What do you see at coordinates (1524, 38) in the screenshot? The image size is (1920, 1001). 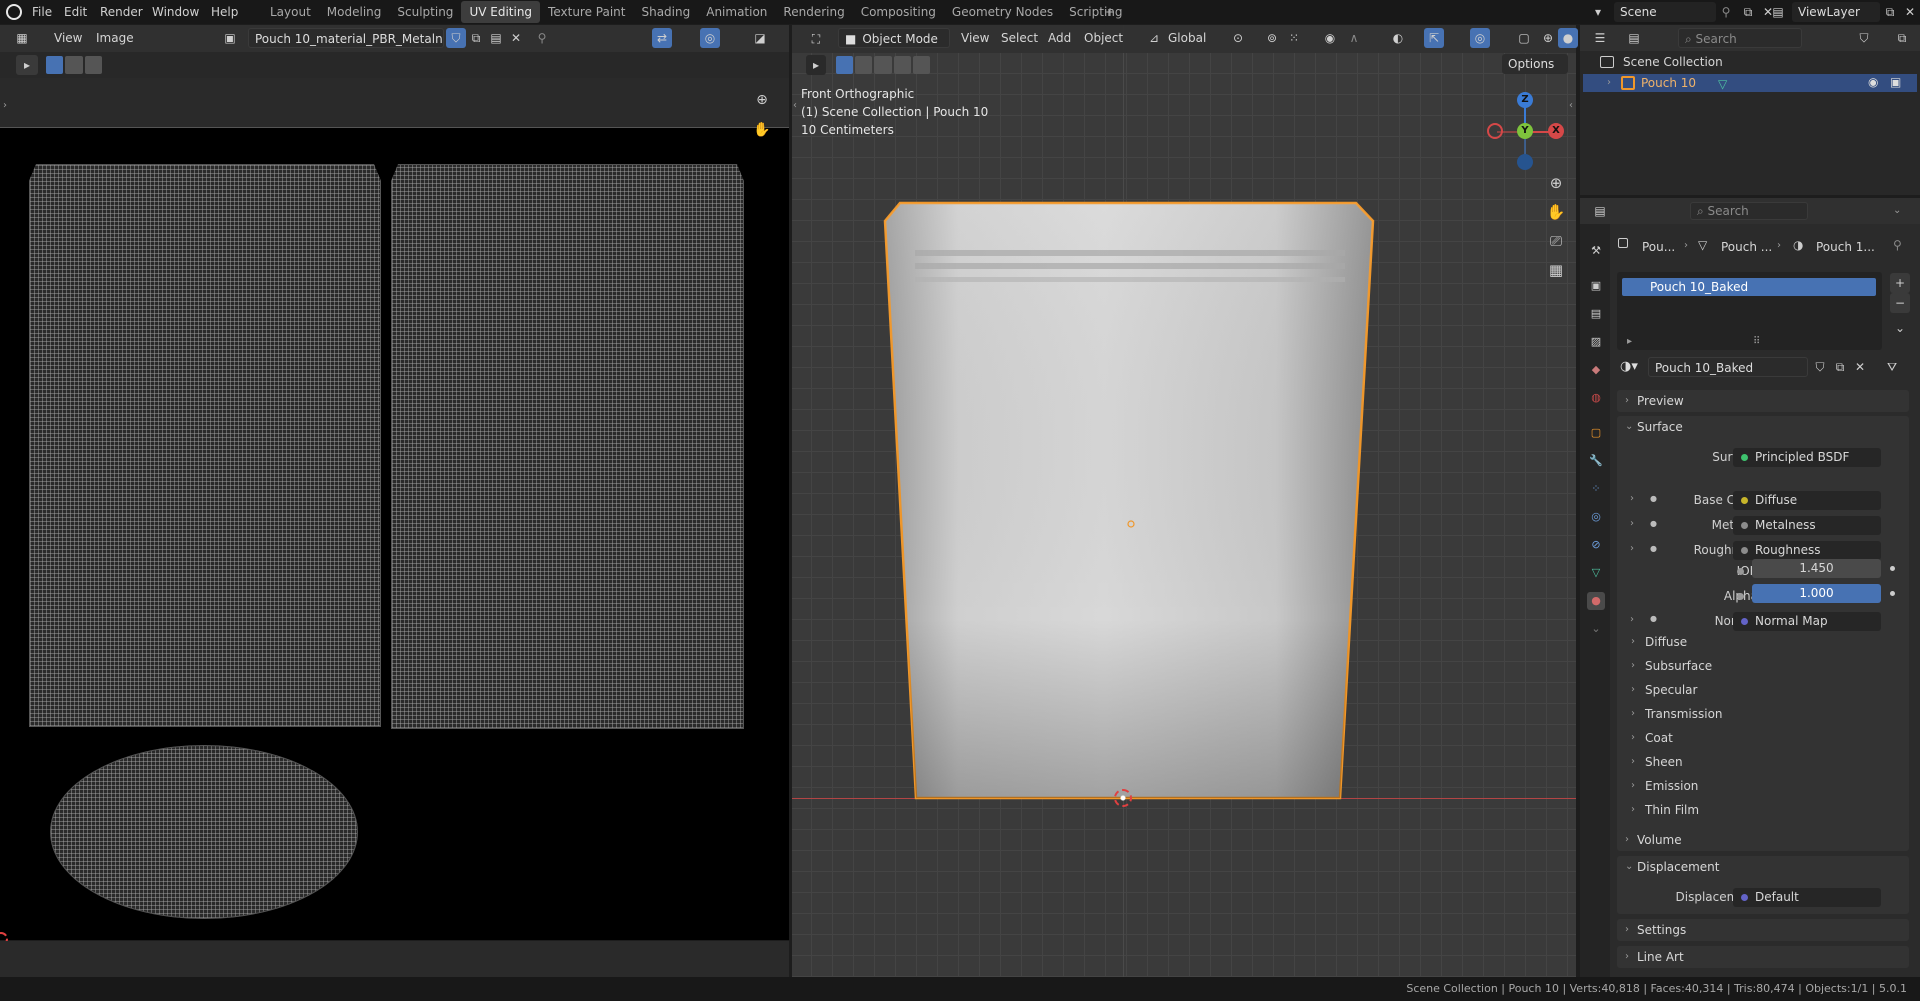 I see `xray-icon: ▢` at bounding box center [1524, 38].